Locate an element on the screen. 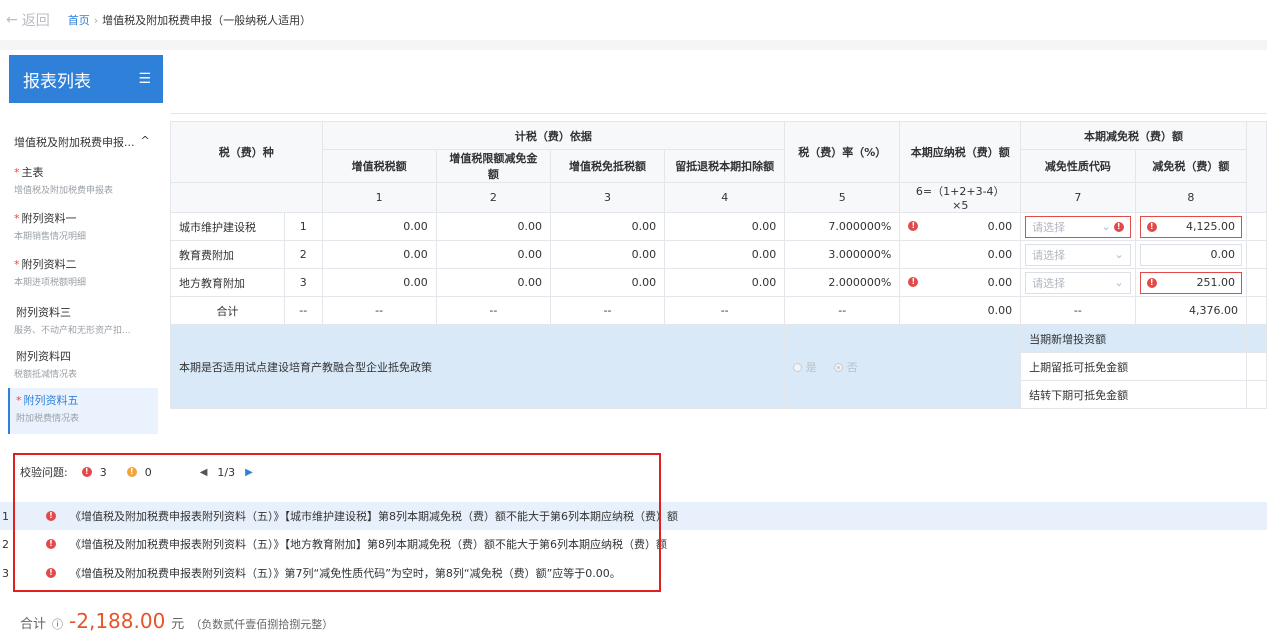  breadcrumb-home-link: 首页 is located at coordinates (79, 20).